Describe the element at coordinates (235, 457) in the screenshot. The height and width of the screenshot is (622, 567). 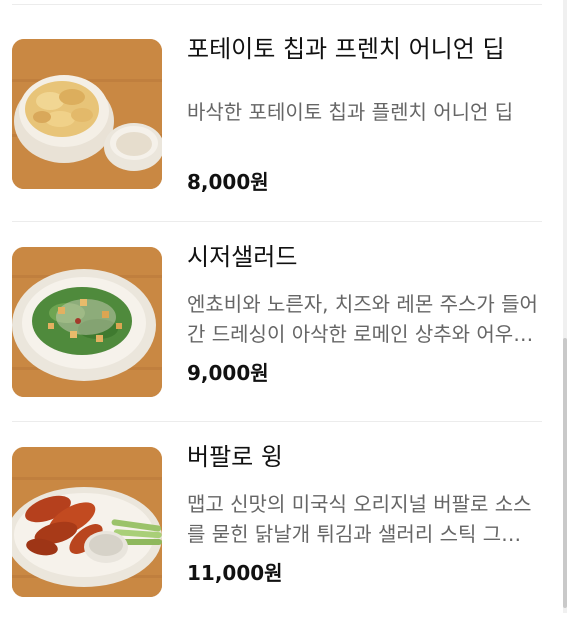
I see `menu-item-name: 버팔로 윙` at that location.